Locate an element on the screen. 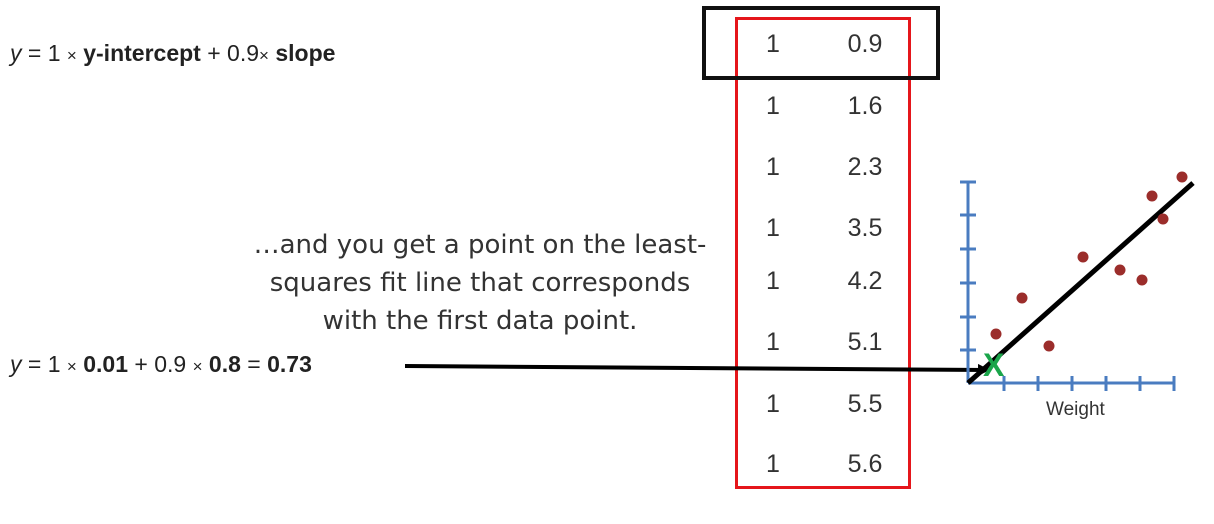 Image resolution: width=1214 pixels, height=524 pixels. pointer-arrow is located at coordinates (697, 369).